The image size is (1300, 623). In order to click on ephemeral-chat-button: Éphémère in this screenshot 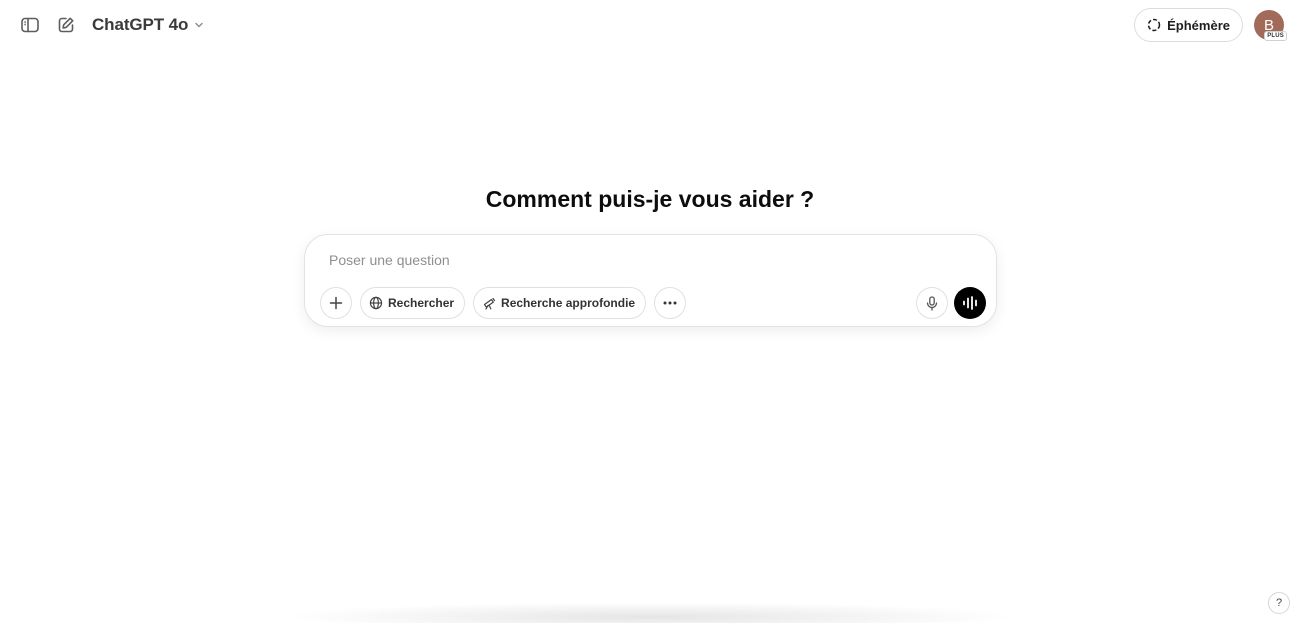, I will do `click(1188, 25)`.